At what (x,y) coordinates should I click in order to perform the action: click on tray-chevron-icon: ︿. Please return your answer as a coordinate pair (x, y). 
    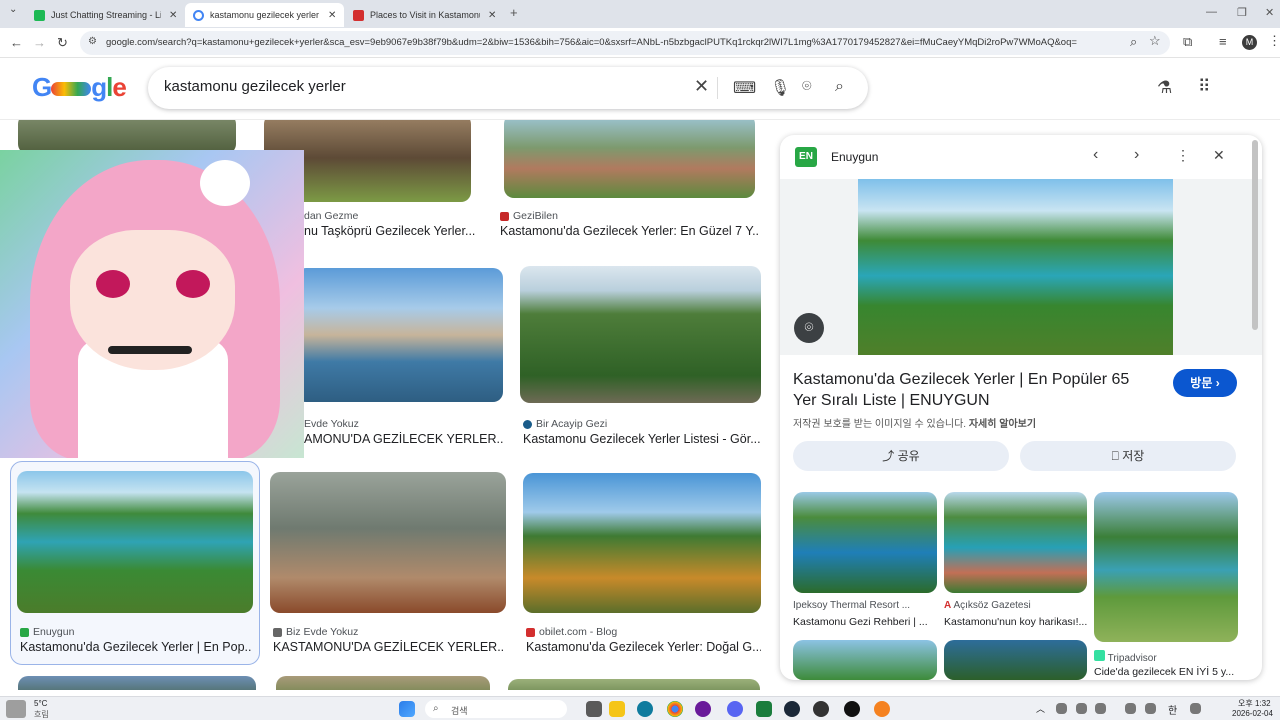
    Looking at the image, I should click on (1040, 708).